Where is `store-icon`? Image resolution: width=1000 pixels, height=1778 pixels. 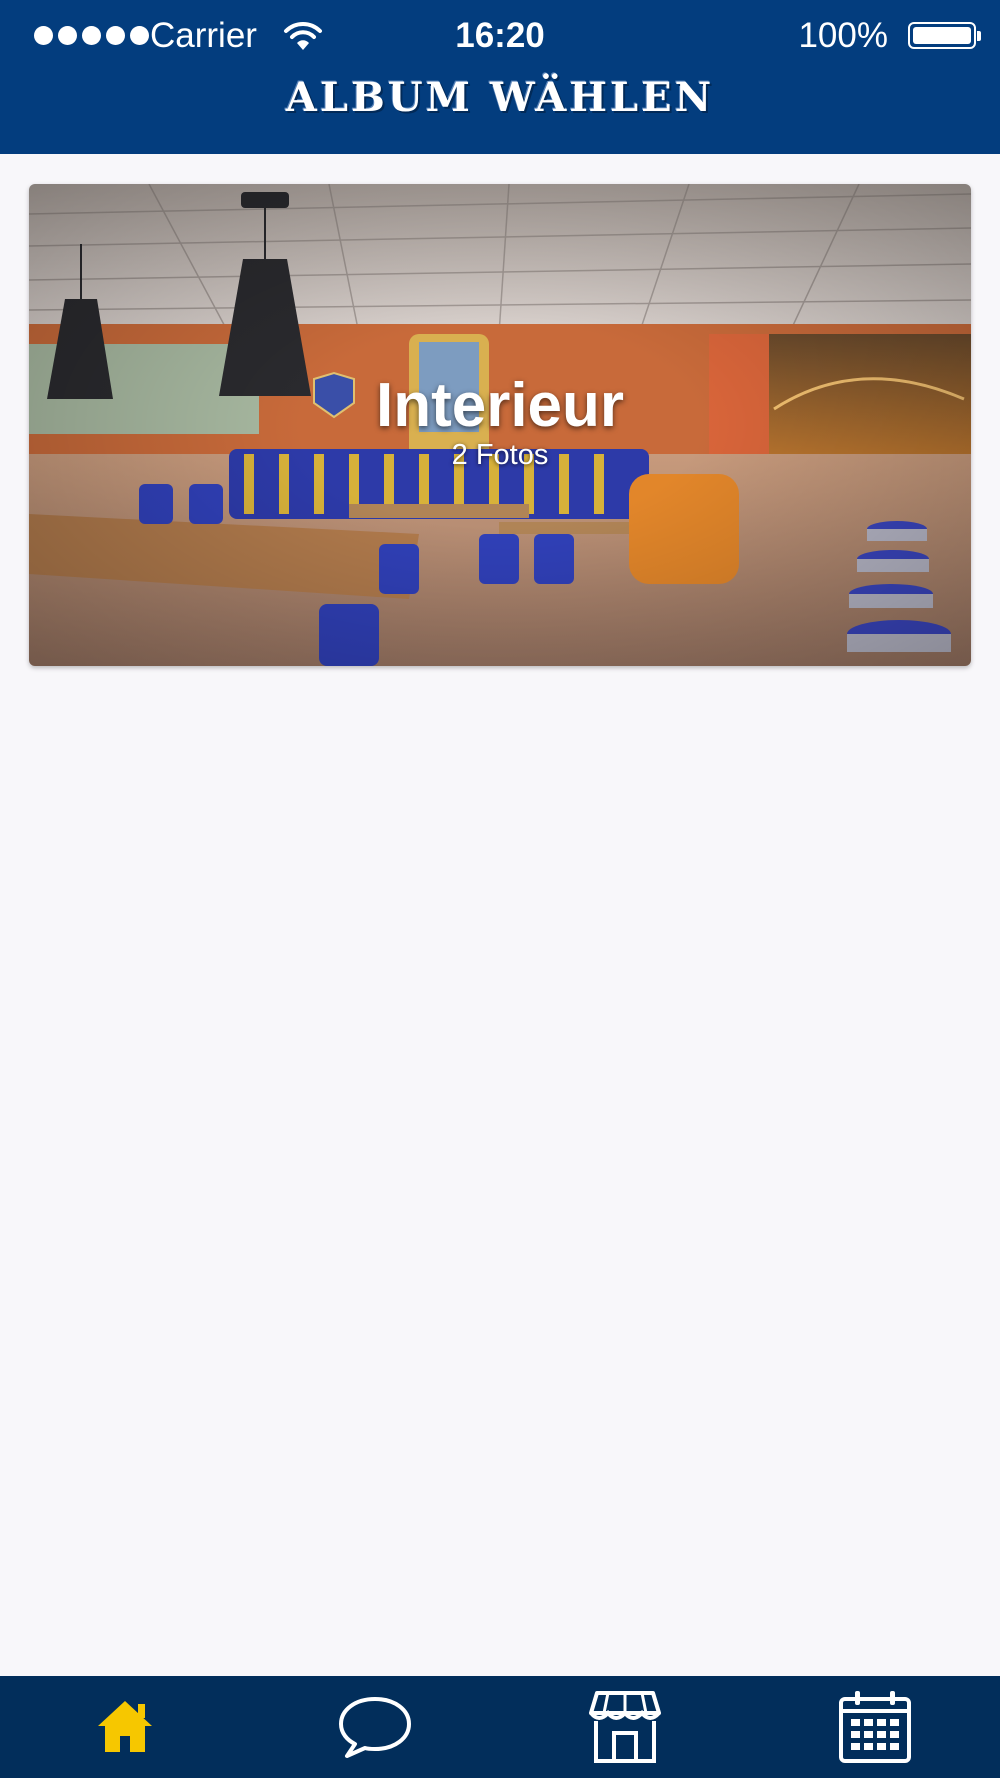
store-icon is located at coordinates (625, 1727).